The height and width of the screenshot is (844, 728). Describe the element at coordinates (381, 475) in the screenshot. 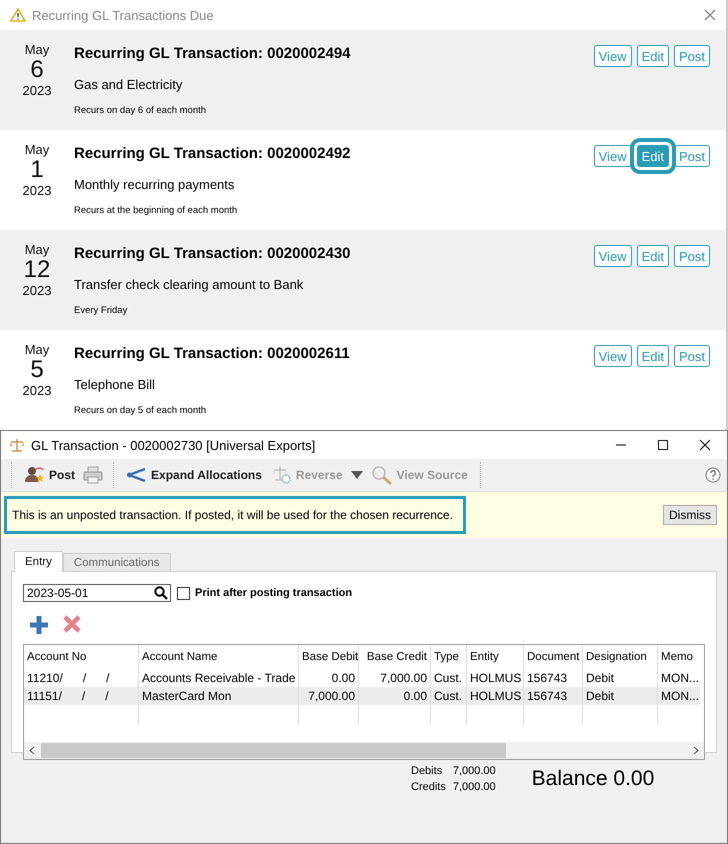

I see `magnifier-icon` at that location.